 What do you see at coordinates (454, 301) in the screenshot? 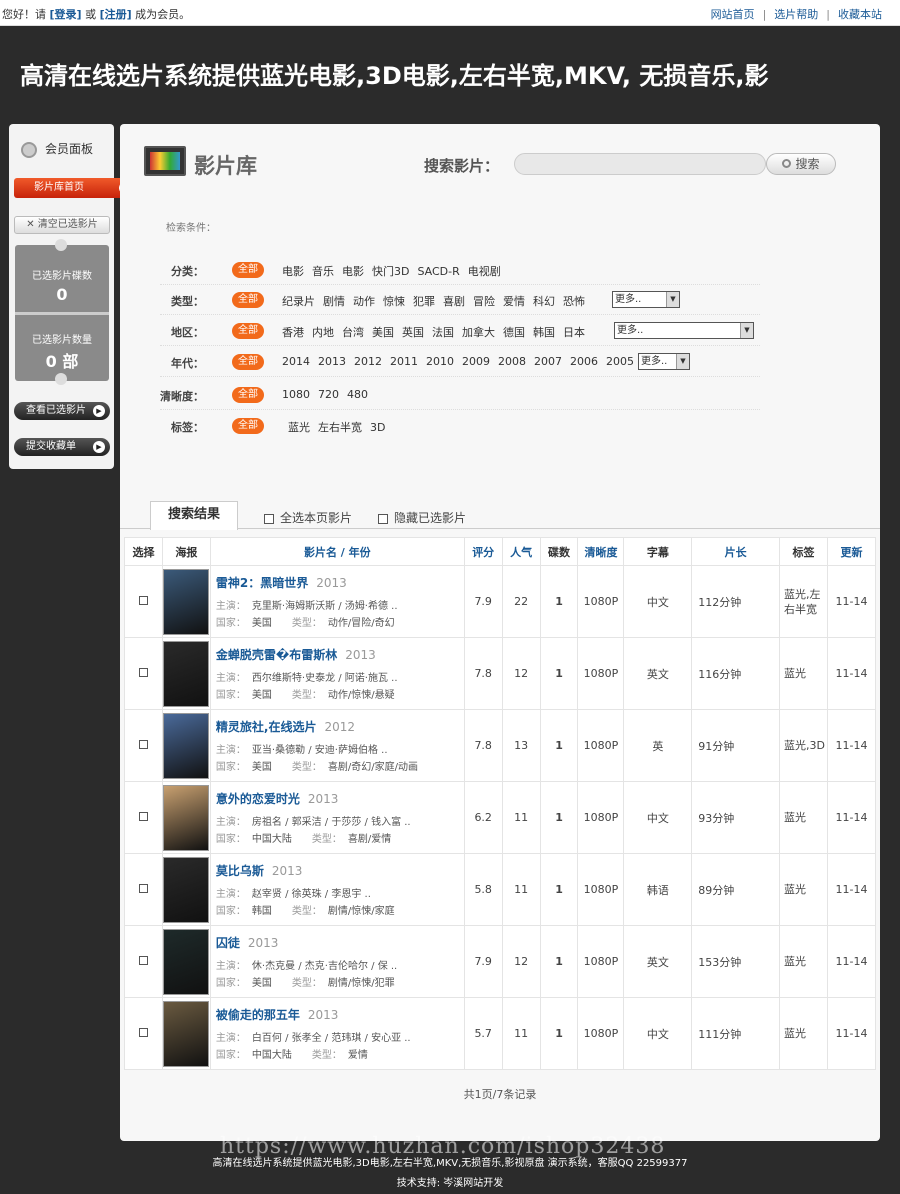
I see `filter-option: 喜剧` at bounding box center [454, 301].